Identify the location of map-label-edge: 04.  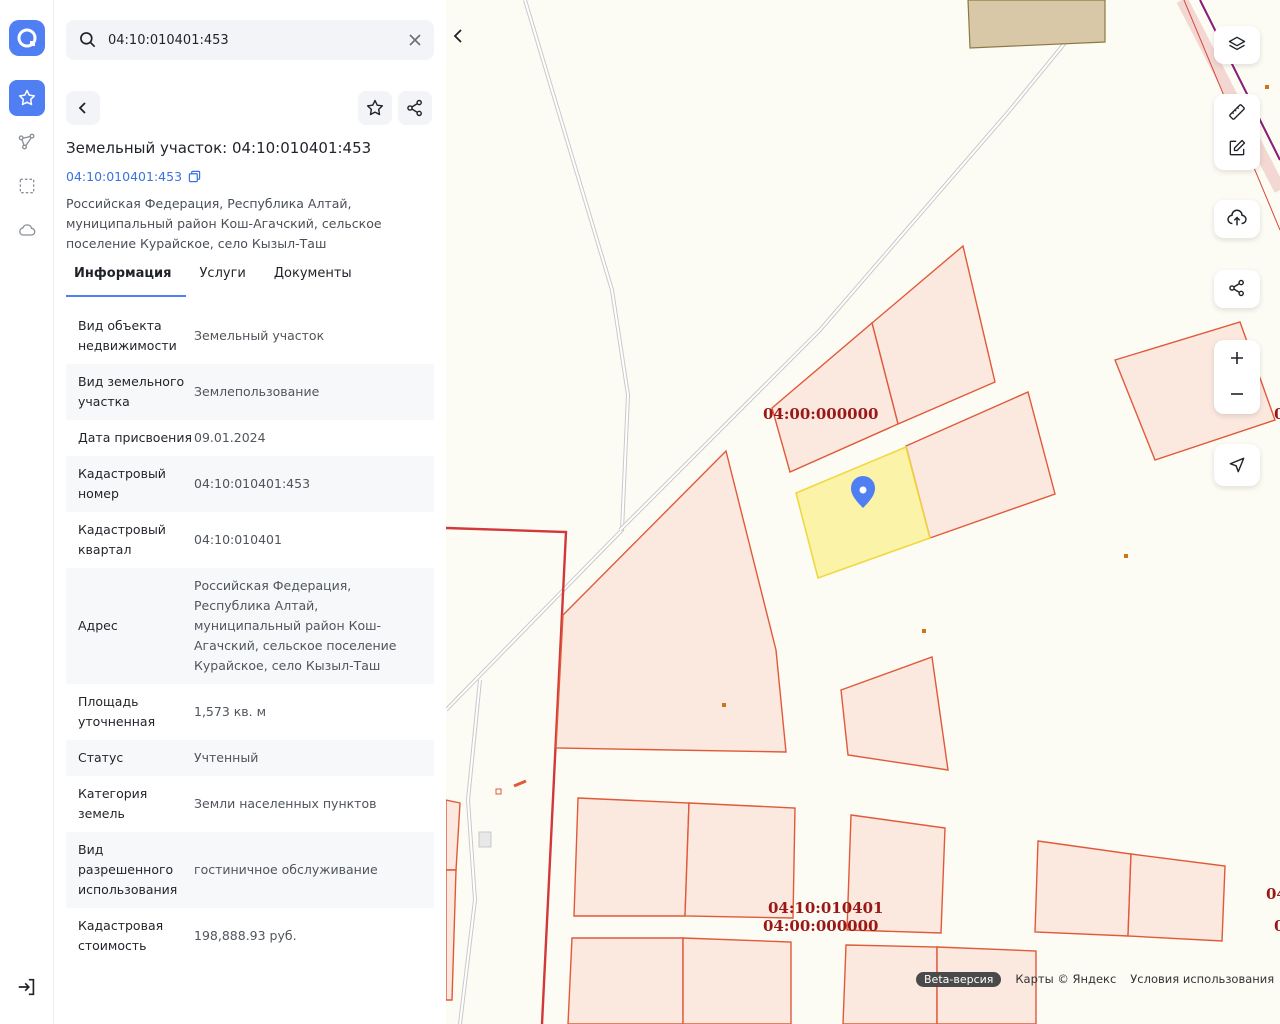
(1273, 894).